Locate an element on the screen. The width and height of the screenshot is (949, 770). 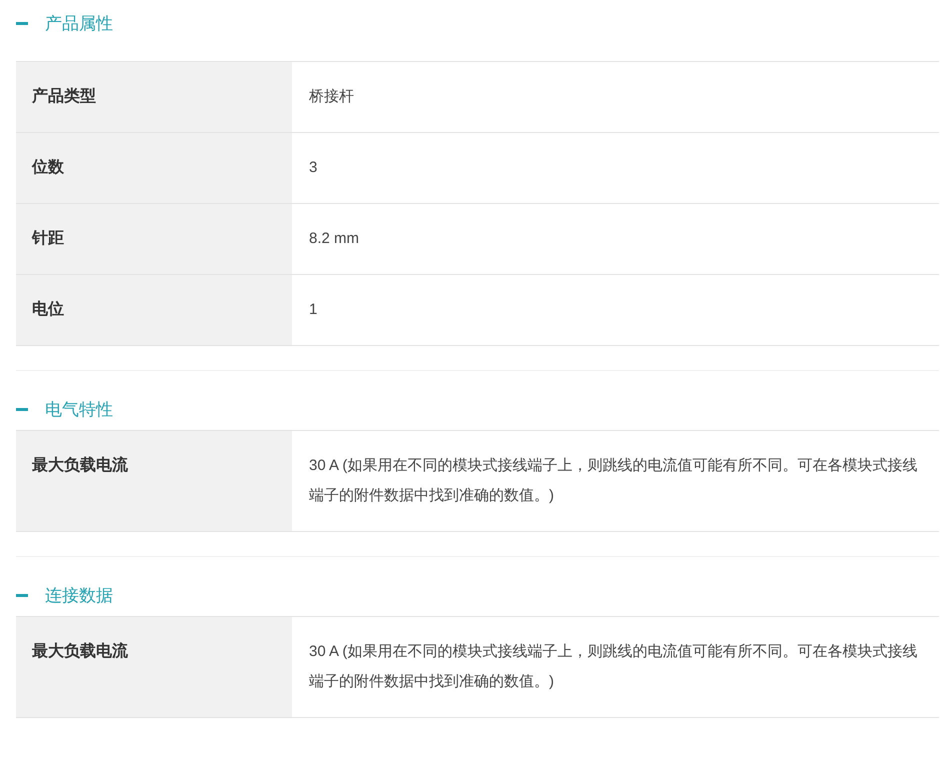
section-title: 电气特性 is located at coordinates (79, 409).